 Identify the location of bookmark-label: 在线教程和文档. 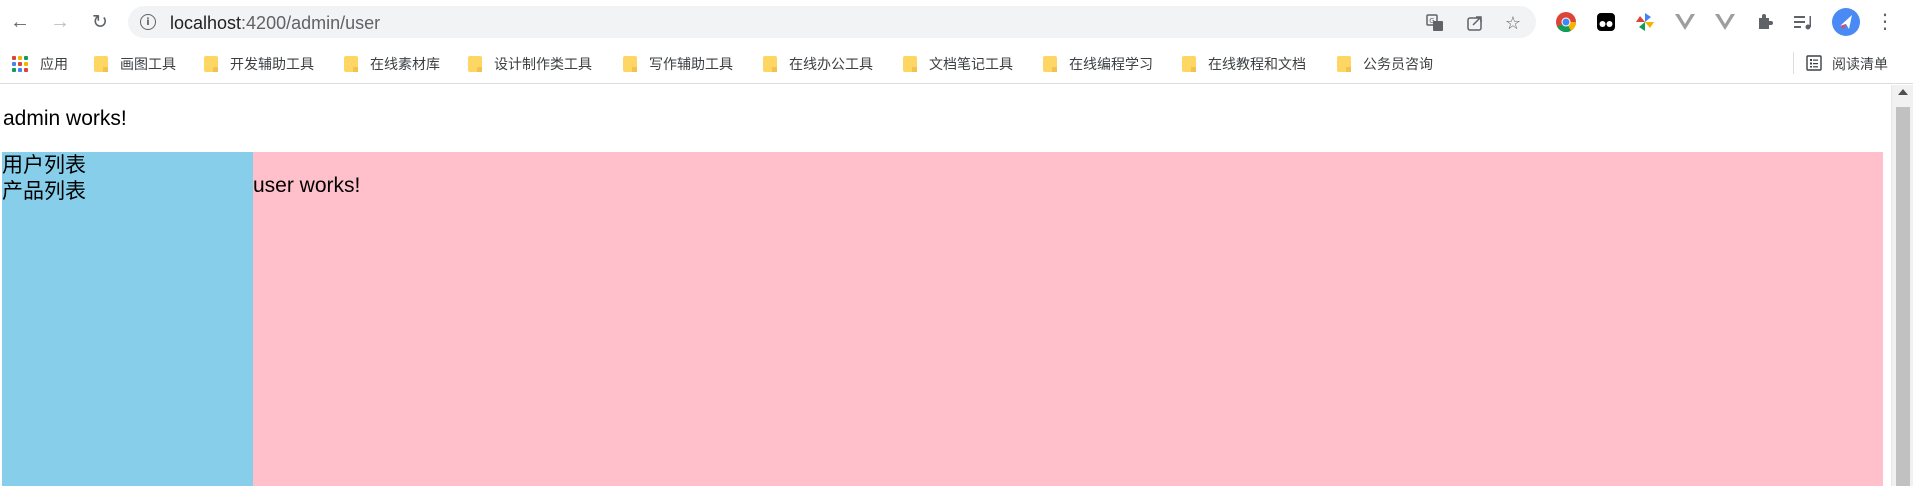
(1257, 64).